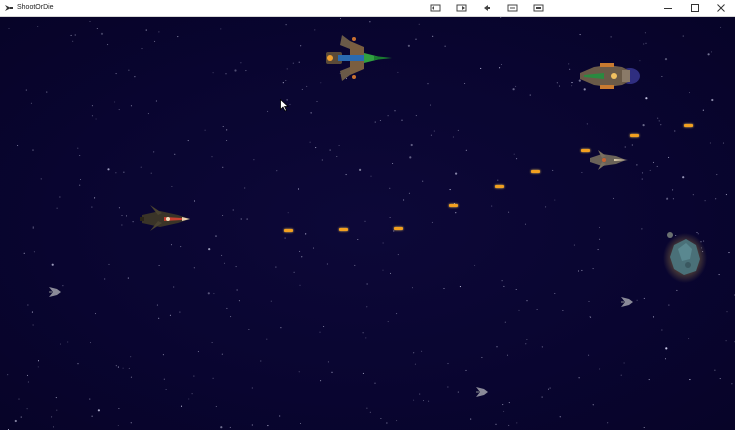  I want to click on maximize-icon, so click(695, 8).